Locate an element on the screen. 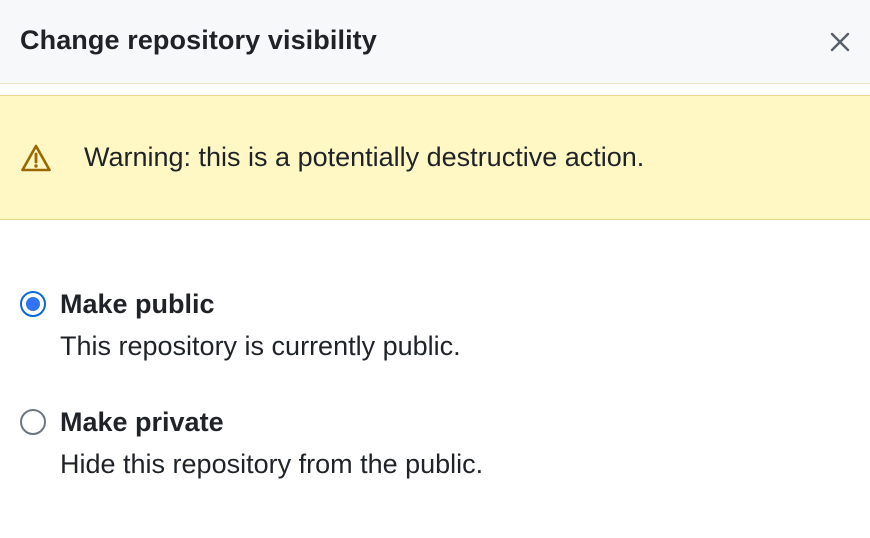 This screenshot has width=870, height=538. make-public-radio is located at coordinates (33, 304).